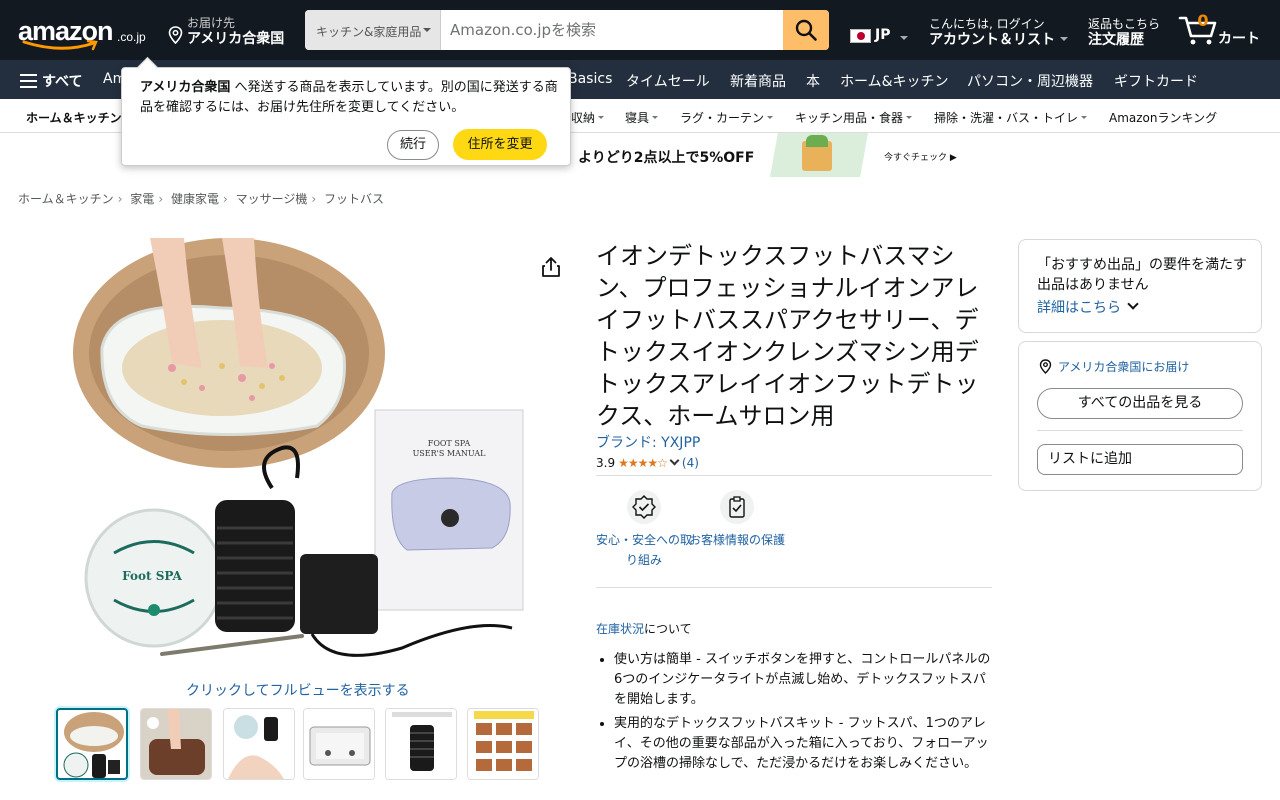 This screenshot has height=800, width=1280. I want to click on breadcrumb-item: 健康家電, so click(195, 199).